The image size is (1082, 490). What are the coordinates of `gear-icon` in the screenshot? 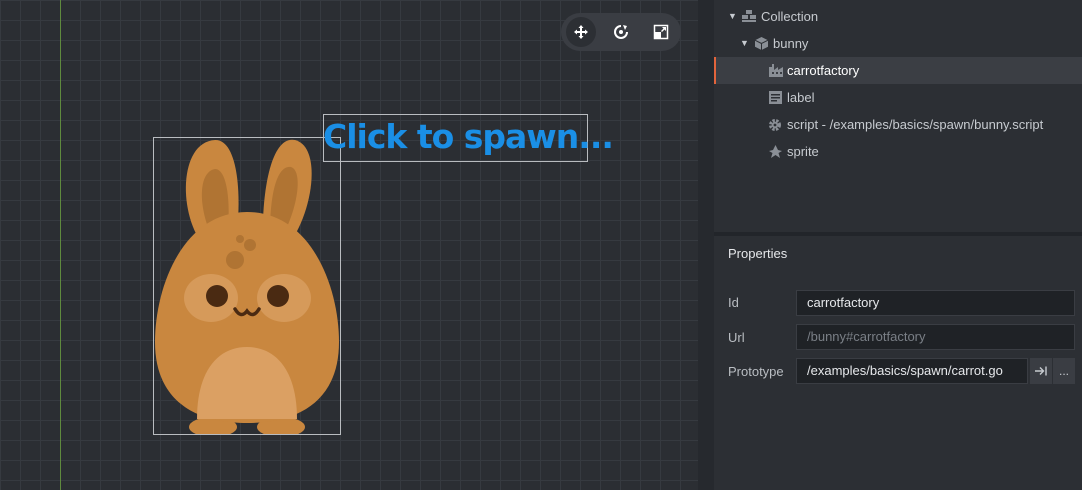 It's located at (775, 121).